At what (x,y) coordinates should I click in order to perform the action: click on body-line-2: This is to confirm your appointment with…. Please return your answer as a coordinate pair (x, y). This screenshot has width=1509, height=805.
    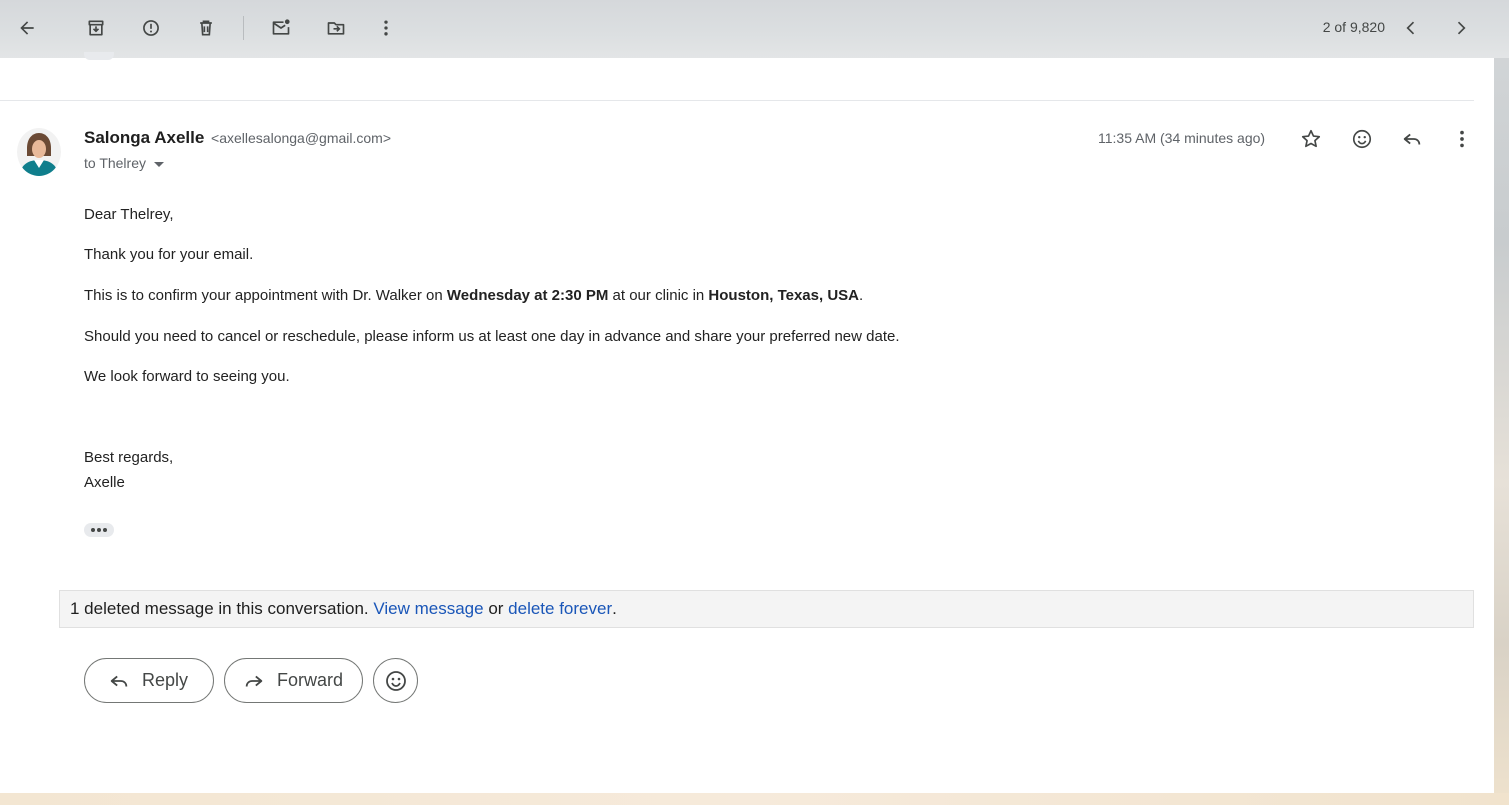
    Looking at the image, I should click on (473, 295).